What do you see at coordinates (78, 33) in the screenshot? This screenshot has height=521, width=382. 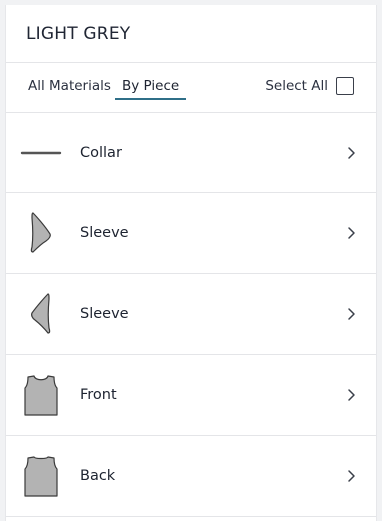 I see `material-title: LIGHT GREY` at bounding box center [78, 33].